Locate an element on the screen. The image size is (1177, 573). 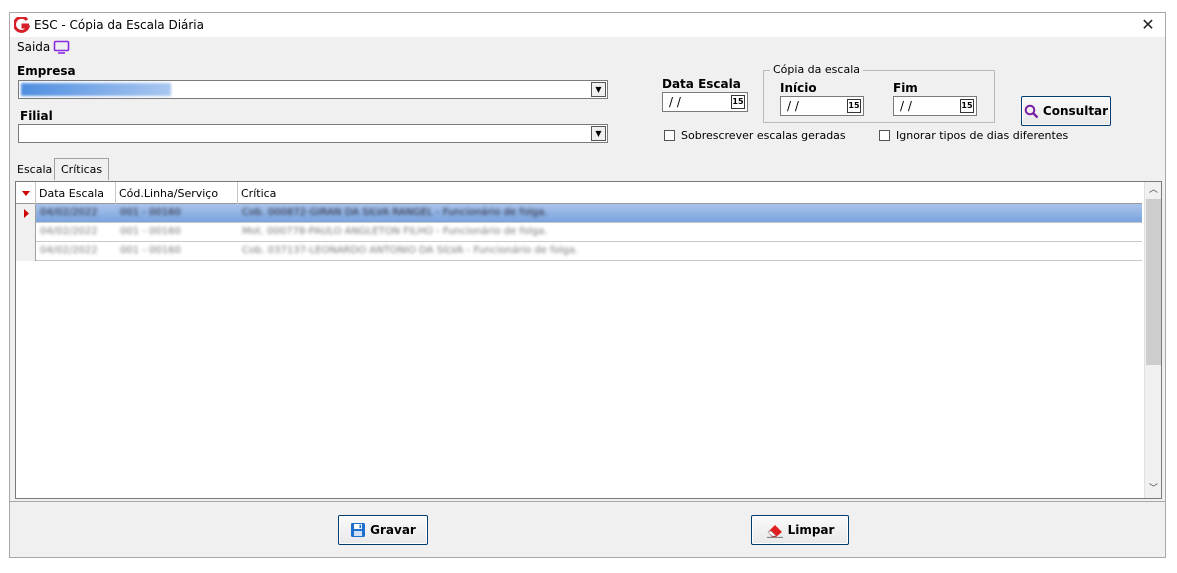
consultar-label: Consultar is located at coordinates (1075, 111).